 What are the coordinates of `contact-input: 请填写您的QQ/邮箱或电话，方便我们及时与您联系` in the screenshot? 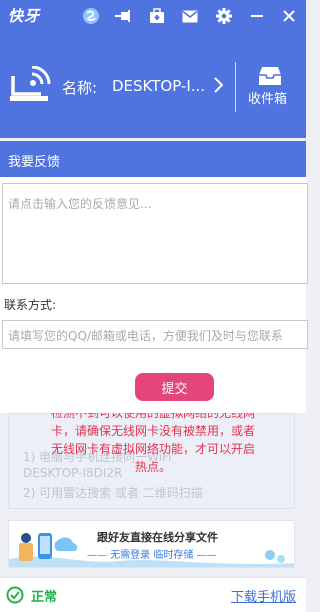 It's located at (155, 334).